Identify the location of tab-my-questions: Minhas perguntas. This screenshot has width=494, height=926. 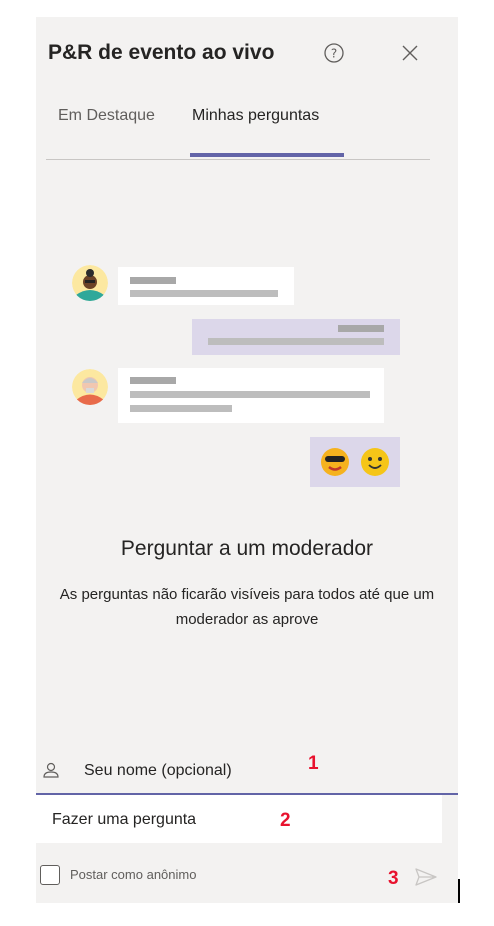
(255, 116).